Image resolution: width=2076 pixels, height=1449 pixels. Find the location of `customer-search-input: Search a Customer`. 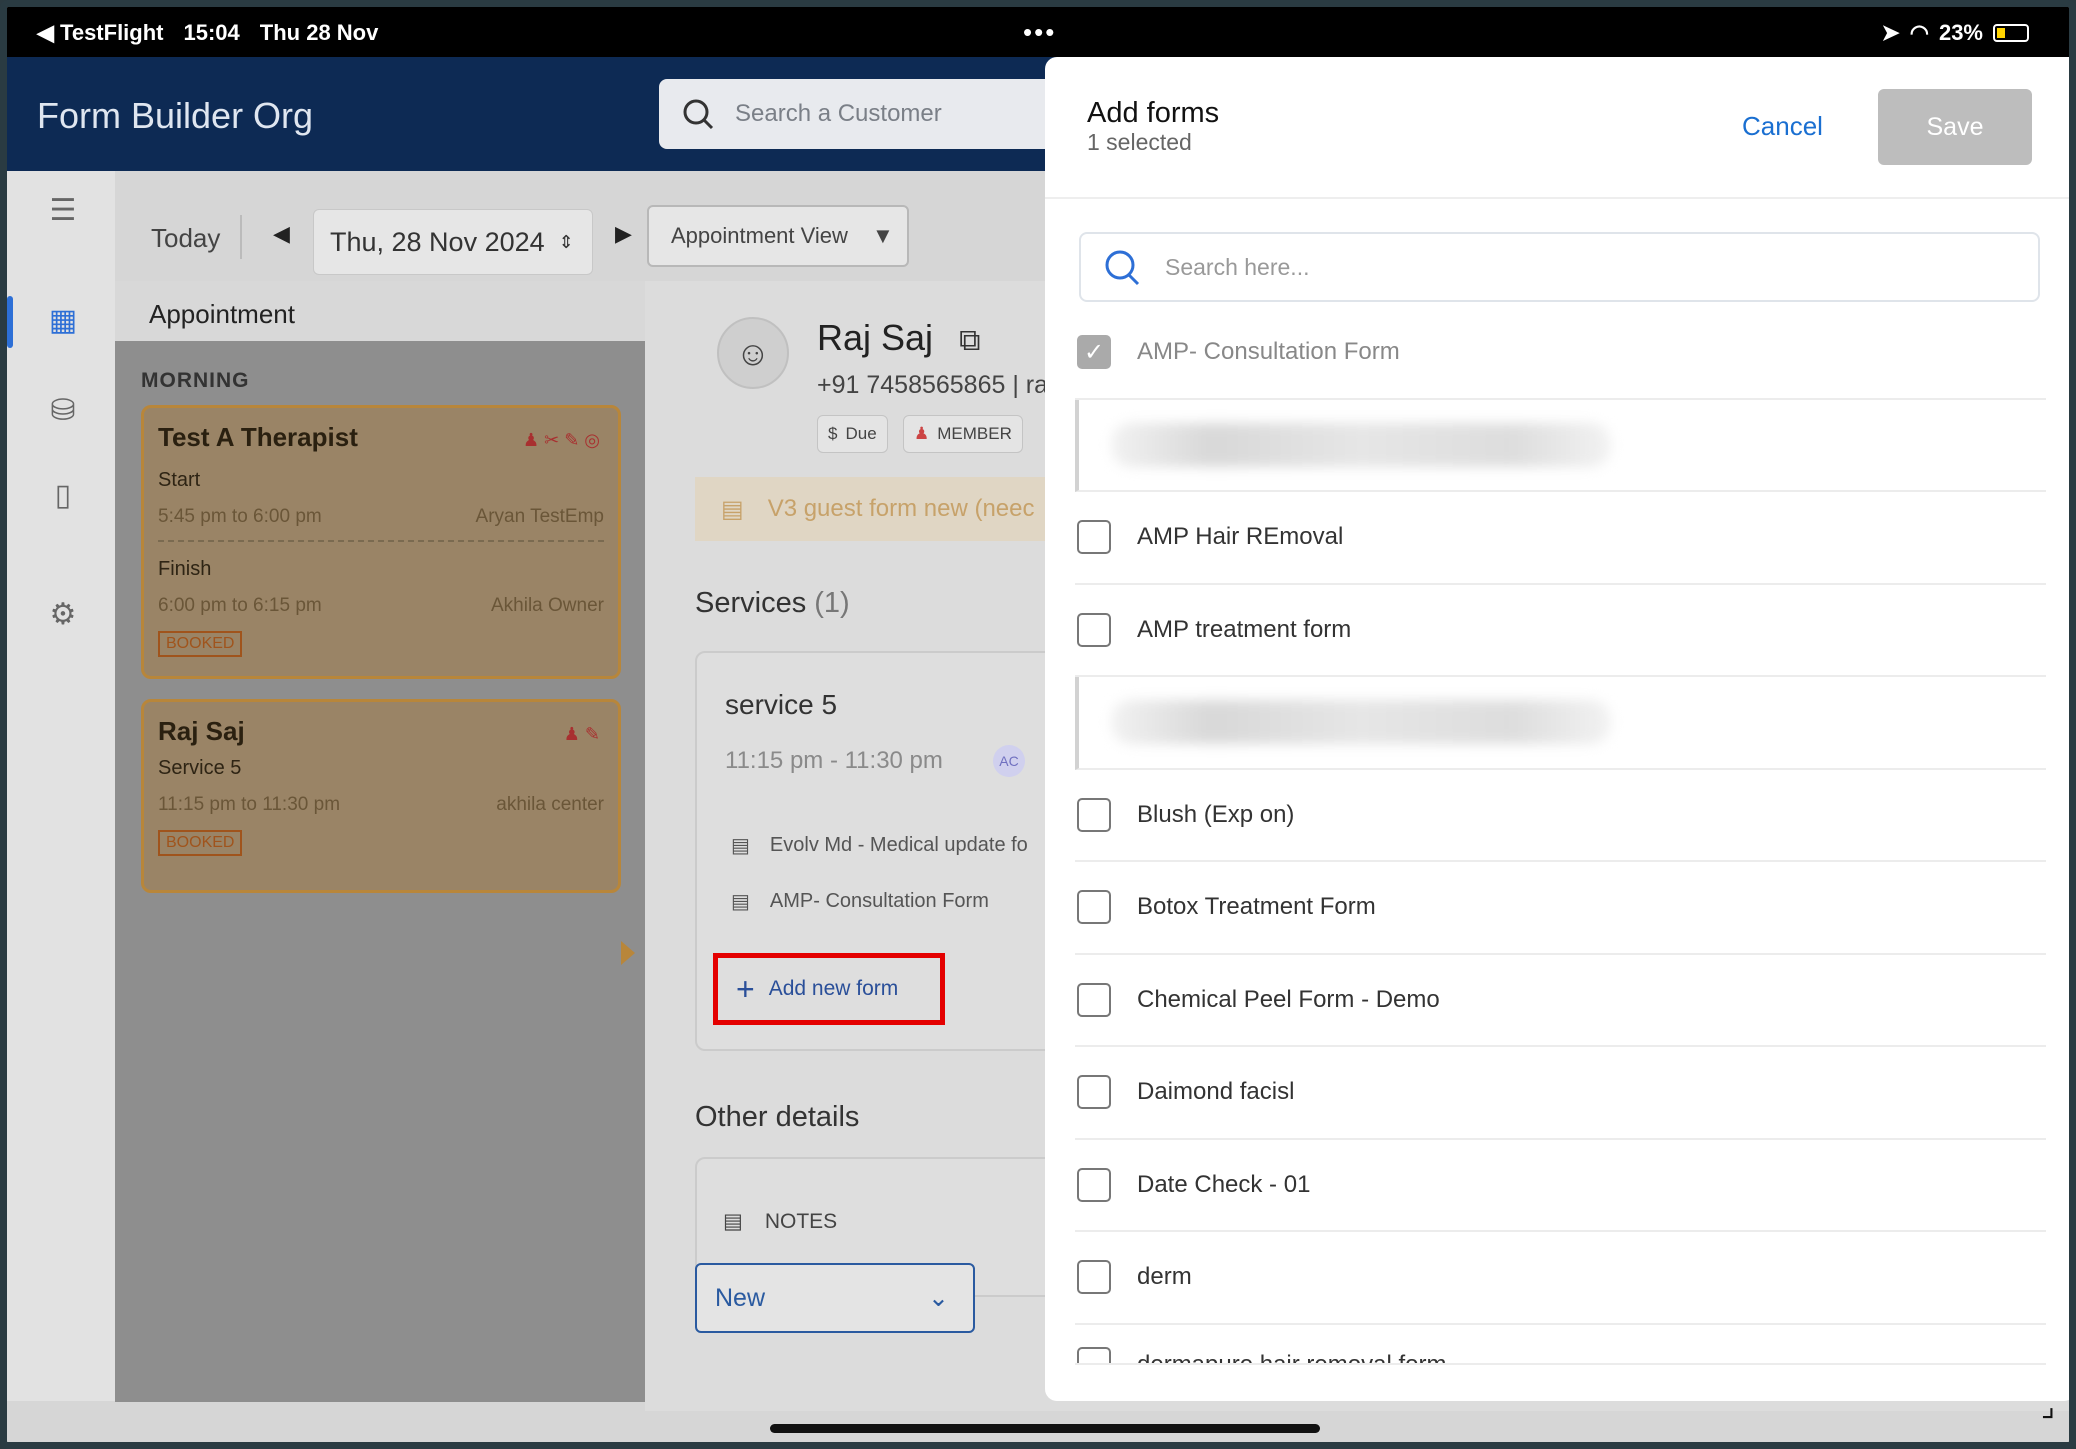

customer-search-input: Search a Customer is located at coordinates (869, 114).